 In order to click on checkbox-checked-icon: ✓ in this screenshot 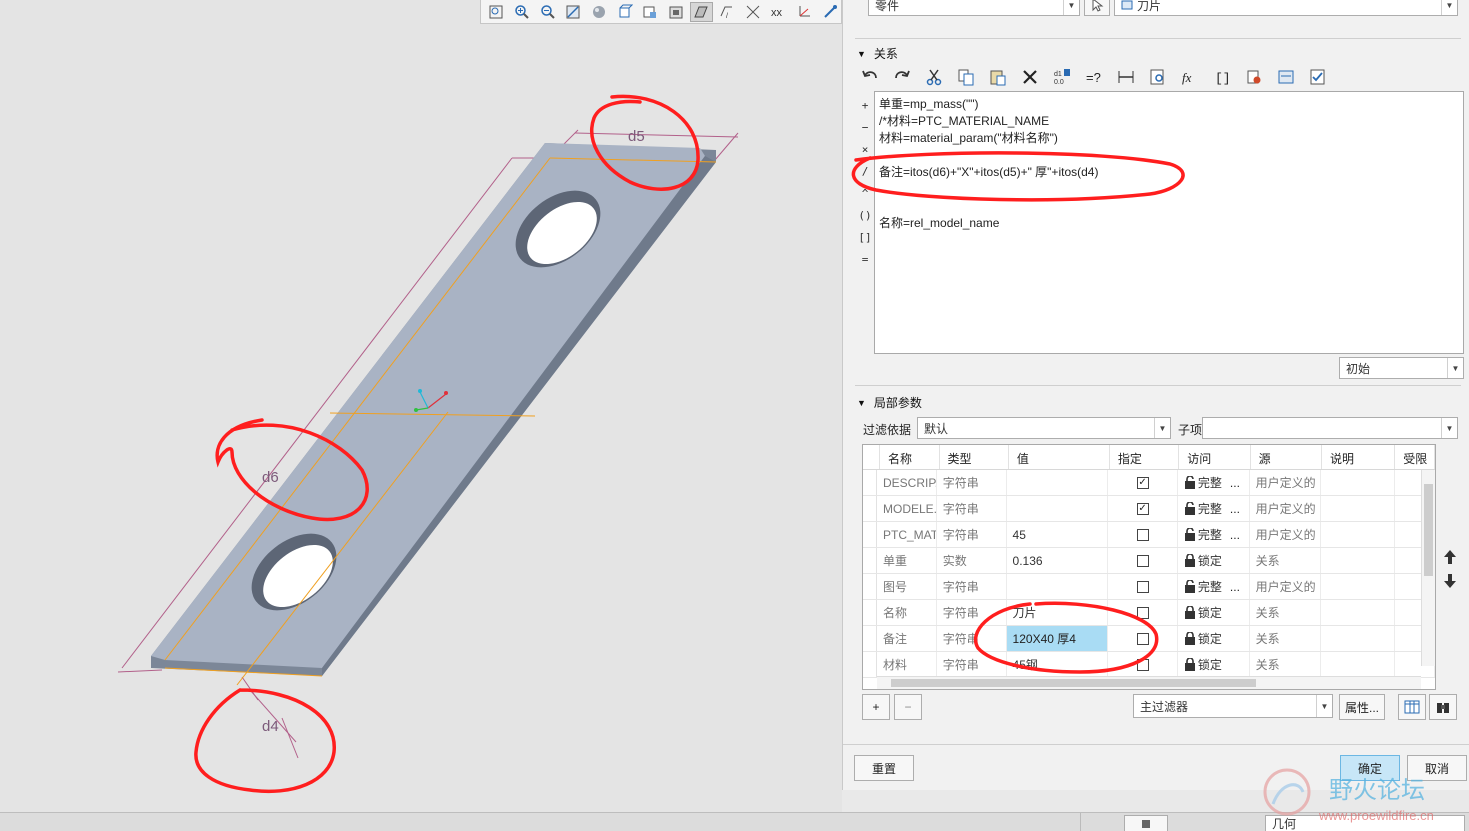, I will do `click(1142, 482)`.